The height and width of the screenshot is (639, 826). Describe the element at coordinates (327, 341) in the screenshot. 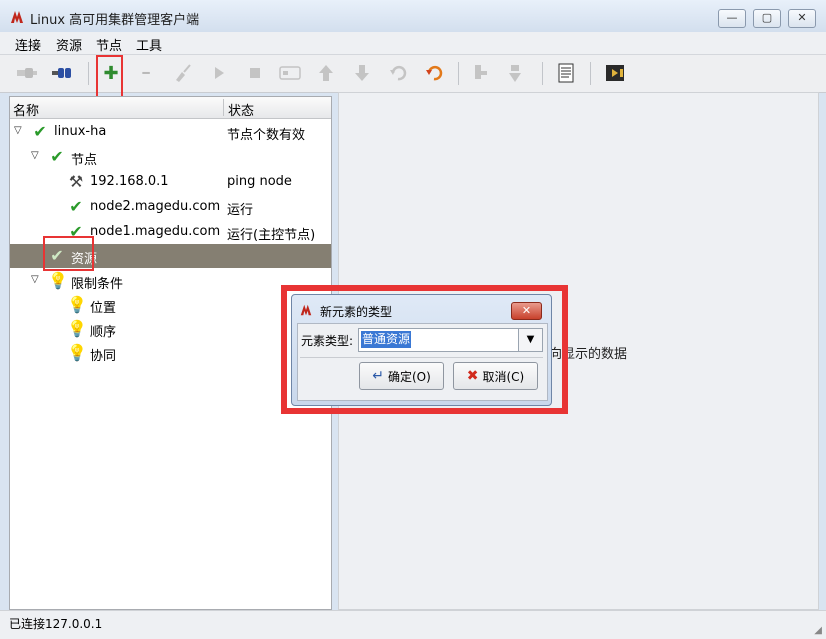

I see `element-type-label: 元素类型:` at that location.